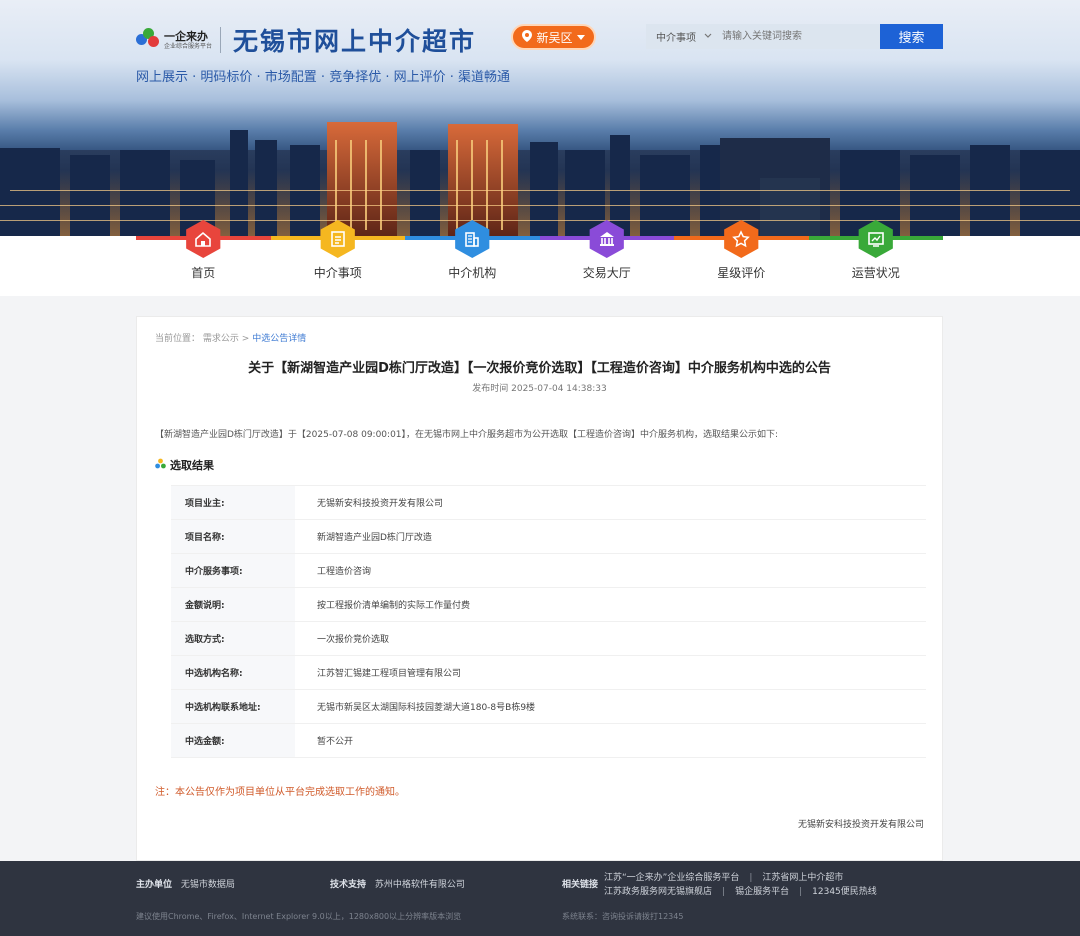  I want to click on contact-note: 系统联系：咨询投诉请拨打12345, so click(623, 916).